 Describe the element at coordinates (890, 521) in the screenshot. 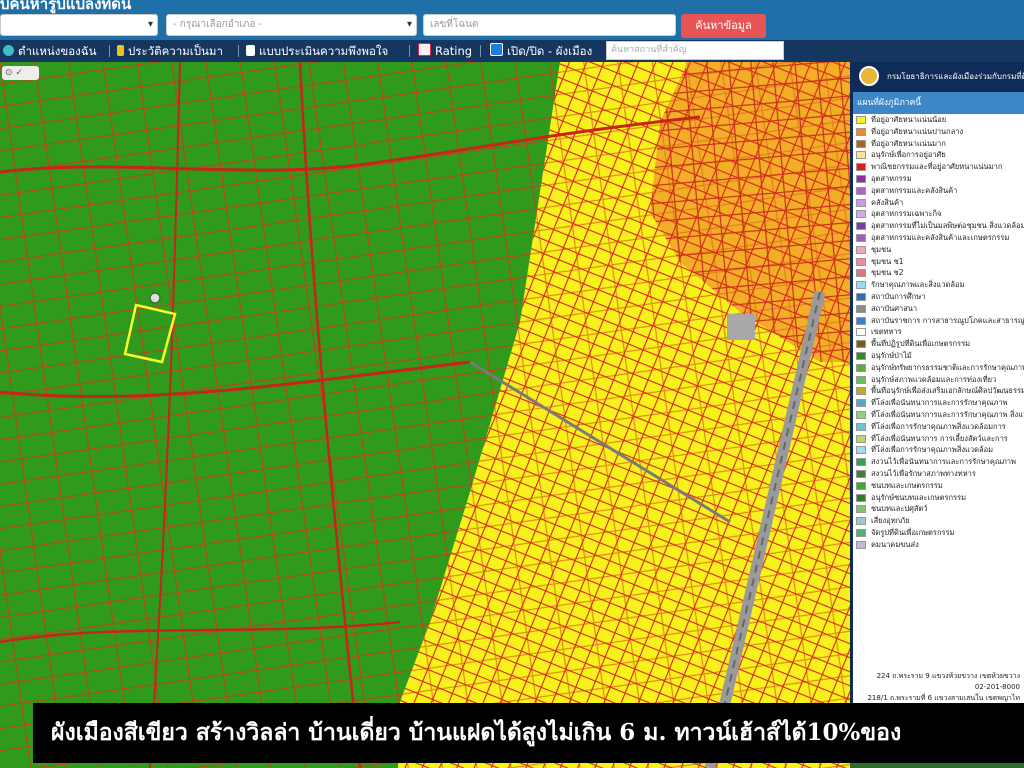

I see `legend-label: เสี่ยงอุทกภัย` at that location.